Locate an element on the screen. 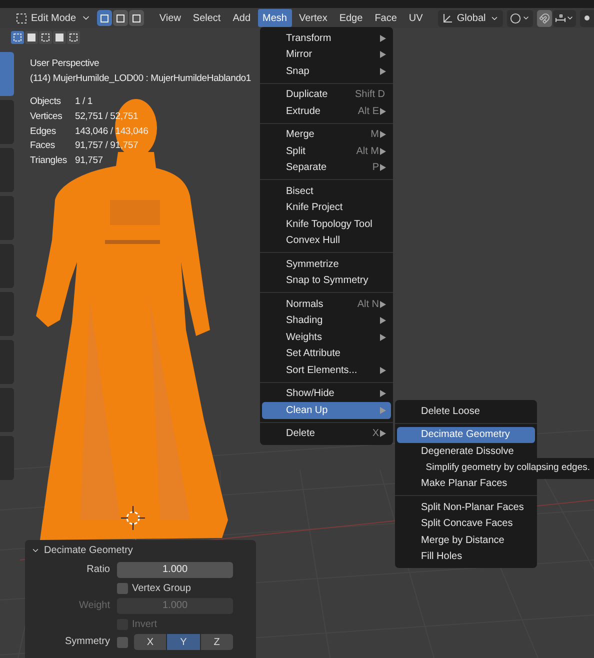 Image resolution: width=594 pixels, height=658 pixels. menu-item: Weights is located at coordinates (326, 337).